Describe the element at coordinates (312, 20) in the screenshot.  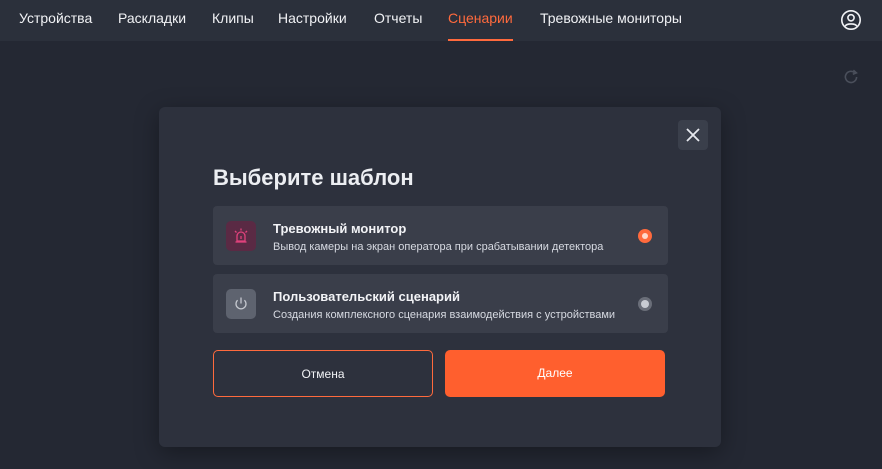
I see `nav-item-settings: Настройки` at that location.